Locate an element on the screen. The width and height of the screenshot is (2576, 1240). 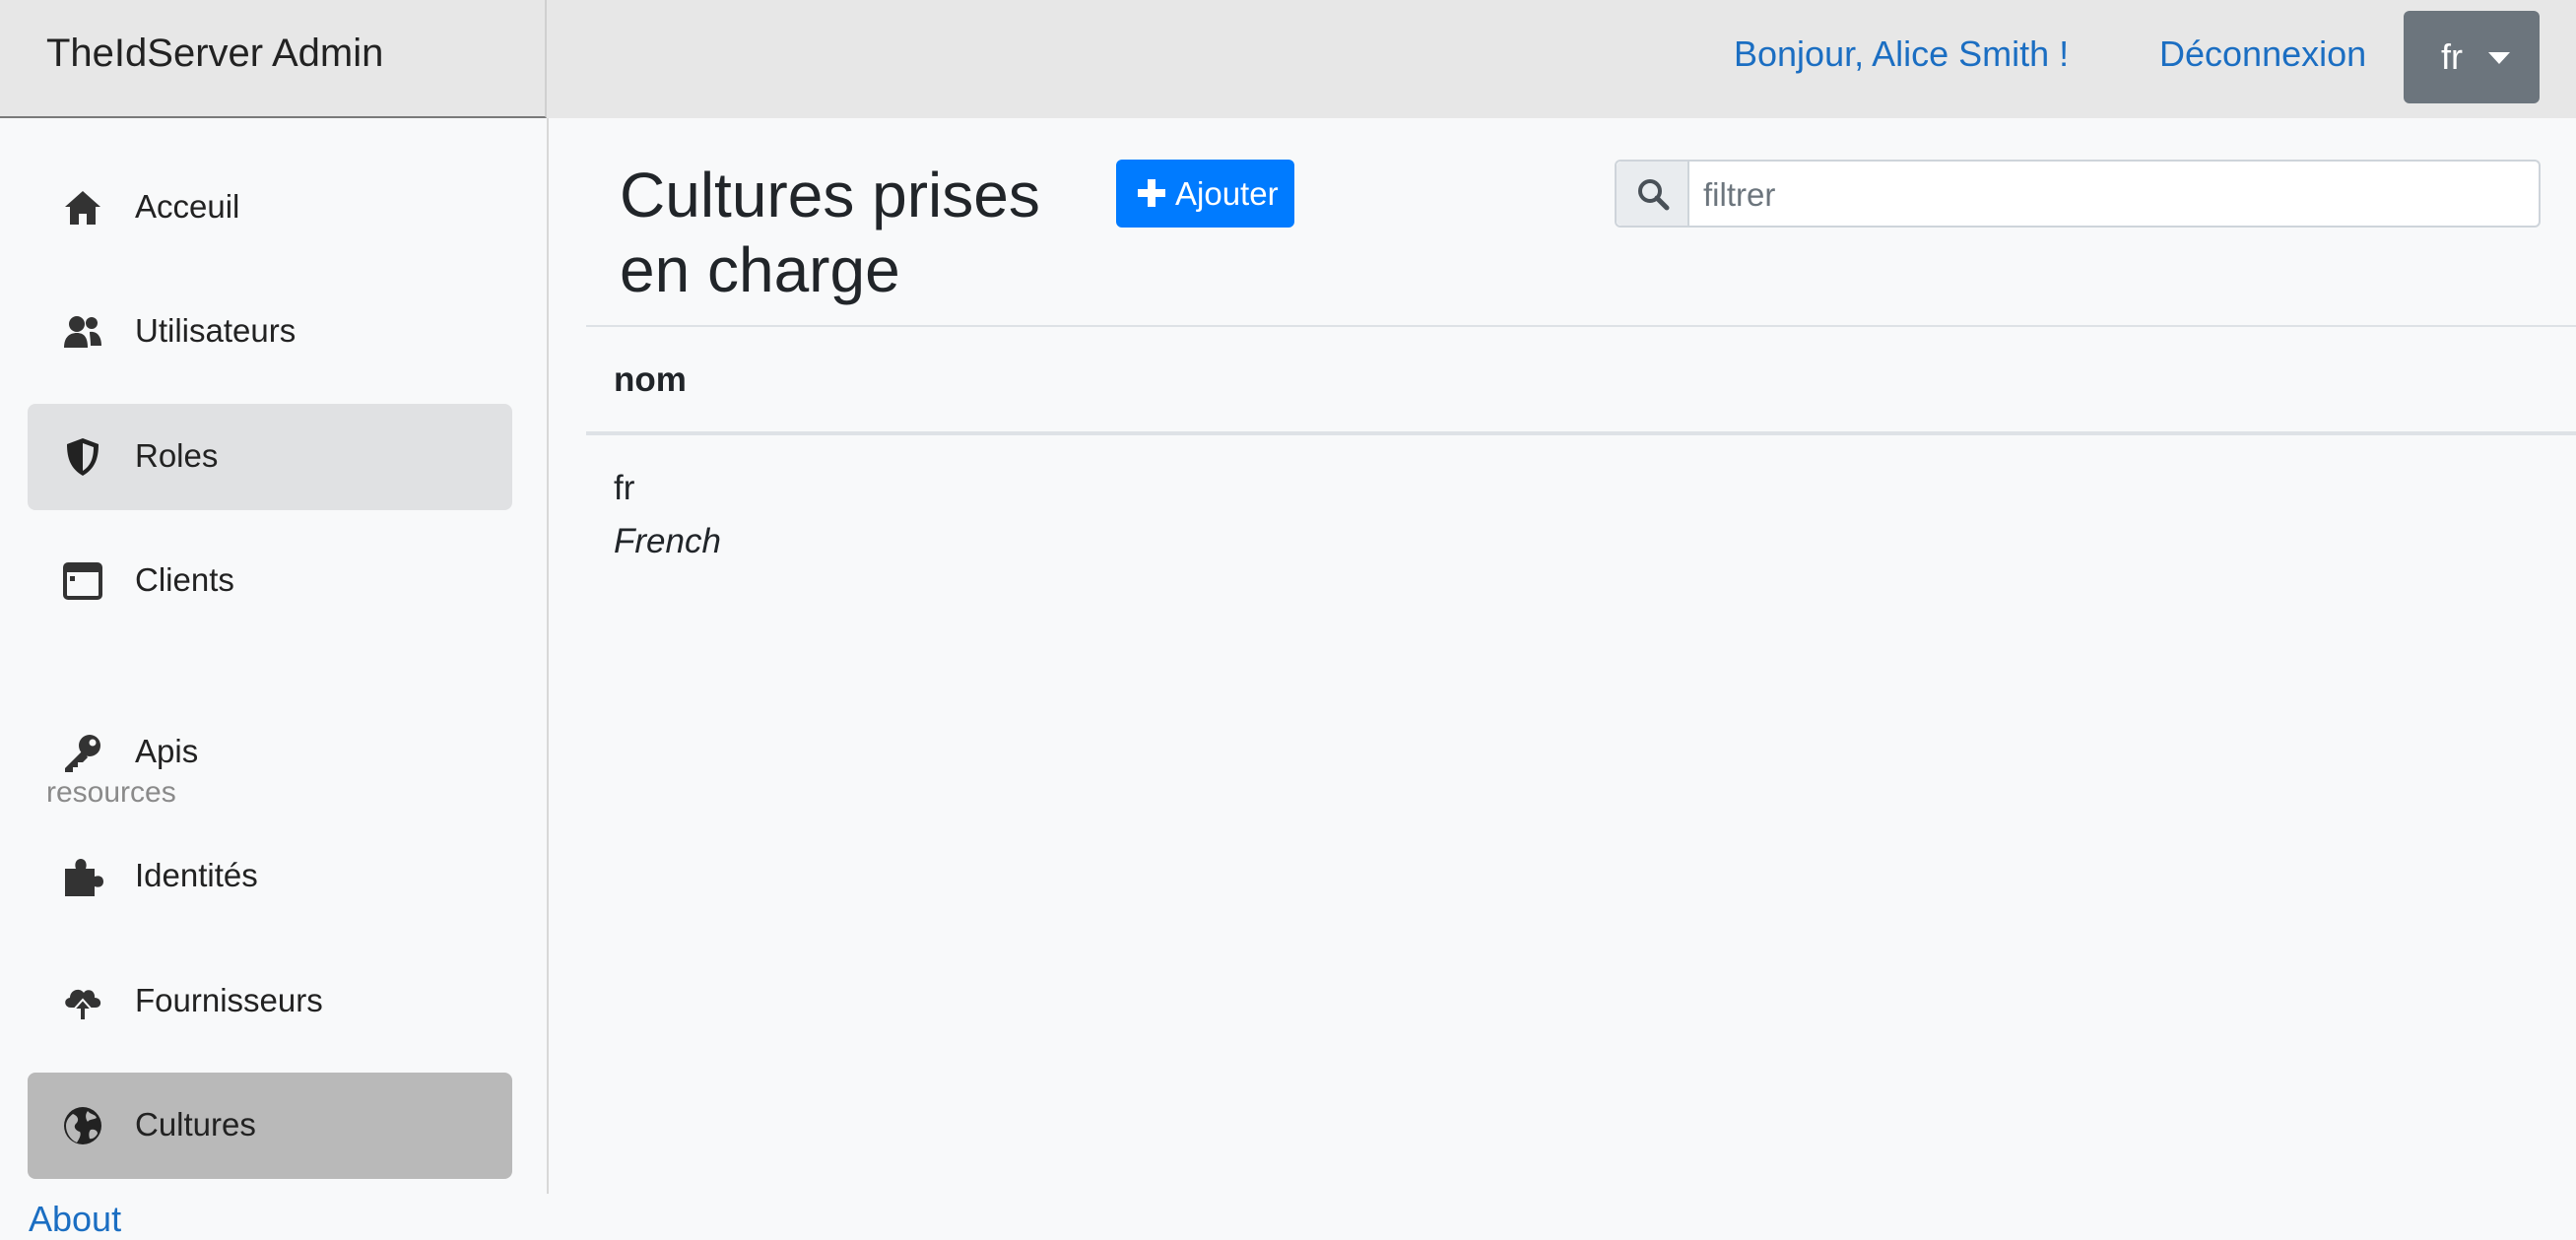
language-value: fr is located at coordinates (2452, 57).